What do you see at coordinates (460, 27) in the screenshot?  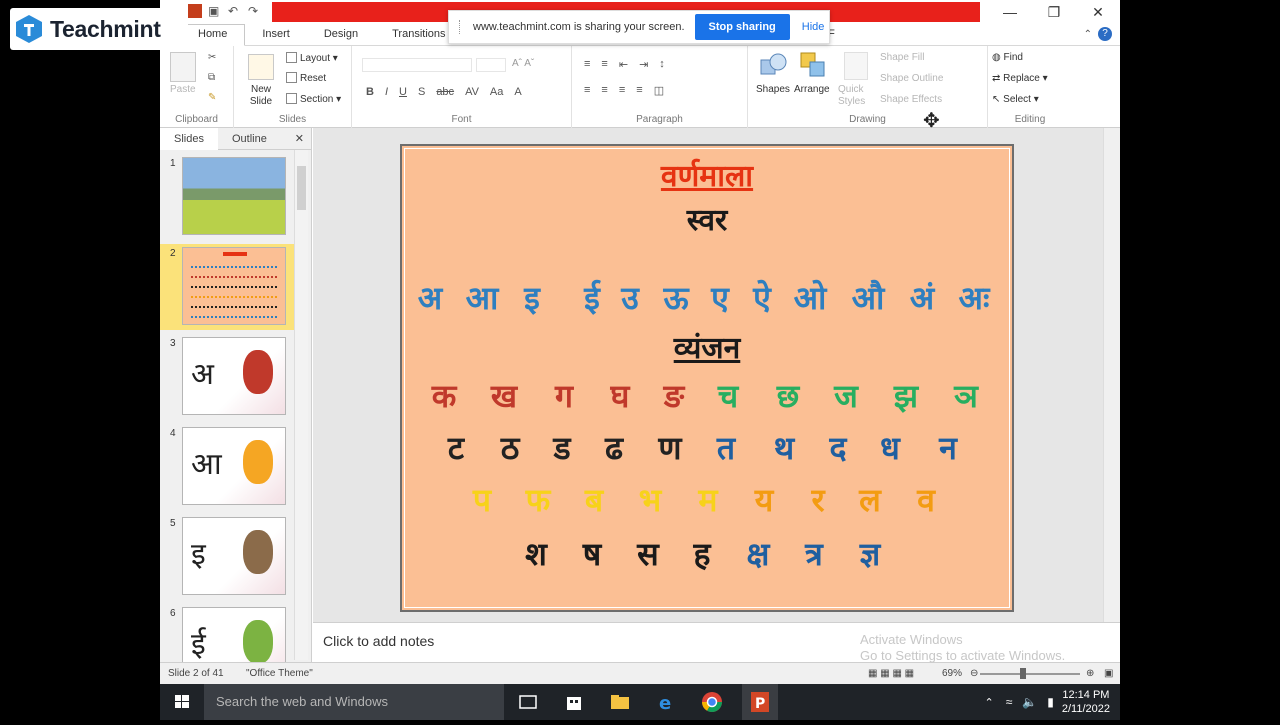 I see `drag-handle-icon` at bounding box center [460, 27].